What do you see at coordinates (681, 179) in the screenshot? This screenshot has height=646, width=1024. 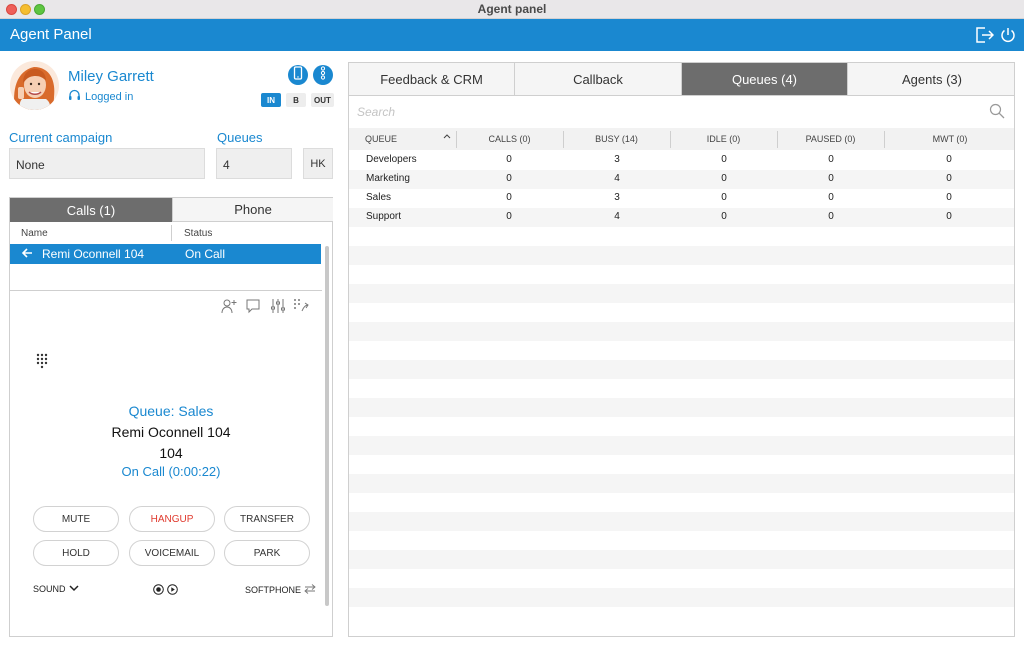 I see `queue-table-row: Marketing 0 4 0 0 0` at bounding box center [681, 179].